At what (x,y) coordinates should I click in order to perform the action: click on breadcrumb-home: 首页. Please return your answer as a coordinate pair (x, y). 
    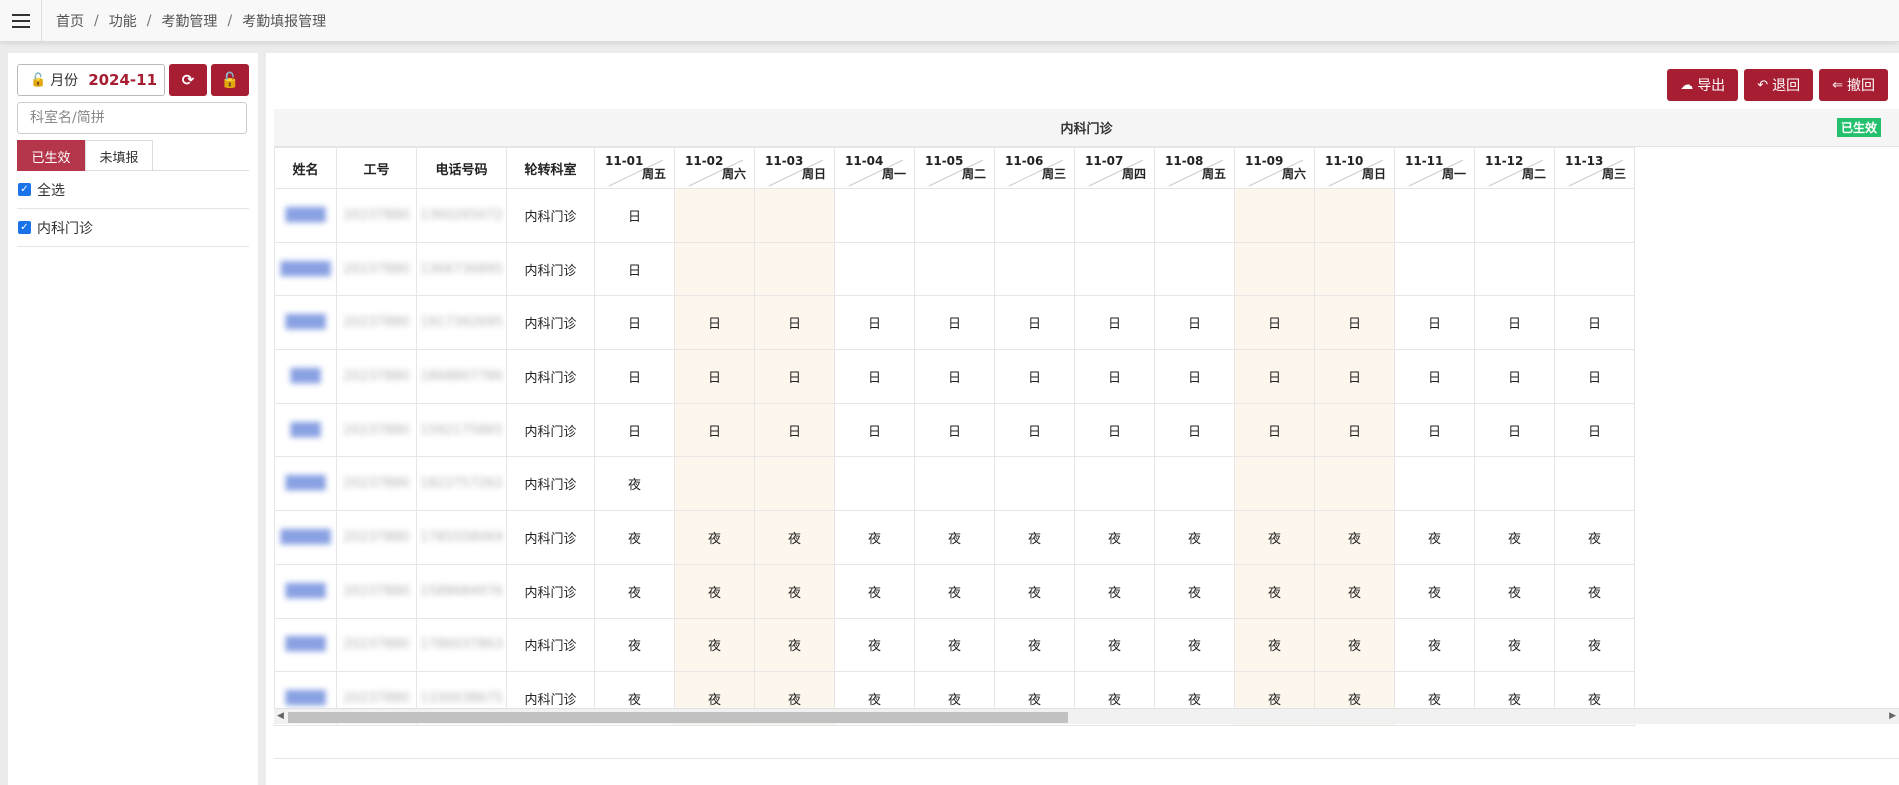
    Looking at the image, I should click on (70, 21).